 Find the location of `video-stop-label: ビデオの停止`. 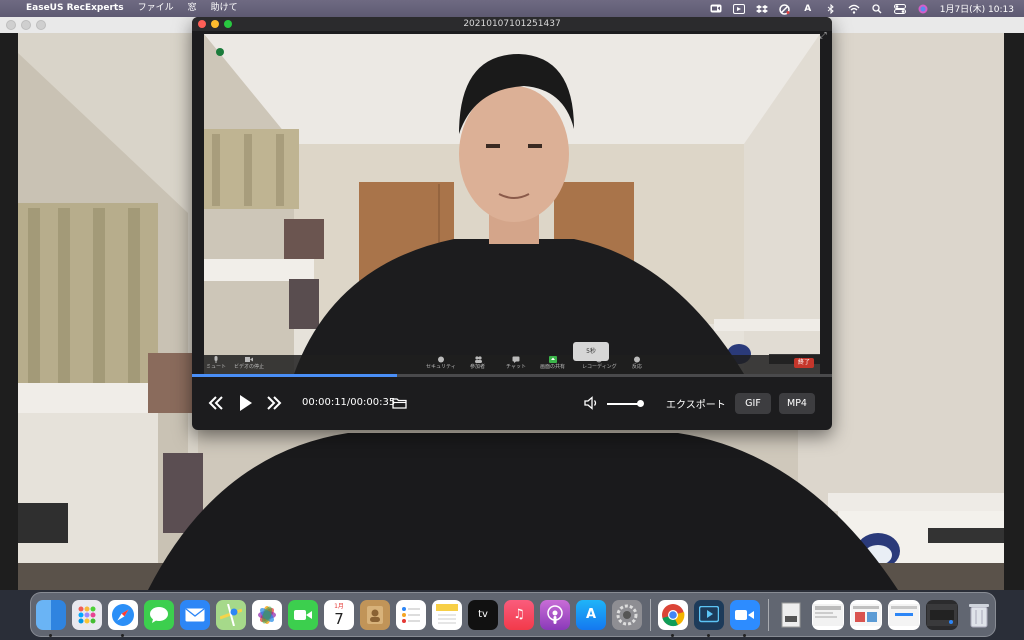

video-stop-label: ビデオの停止 is located at coordinates (249, 367).